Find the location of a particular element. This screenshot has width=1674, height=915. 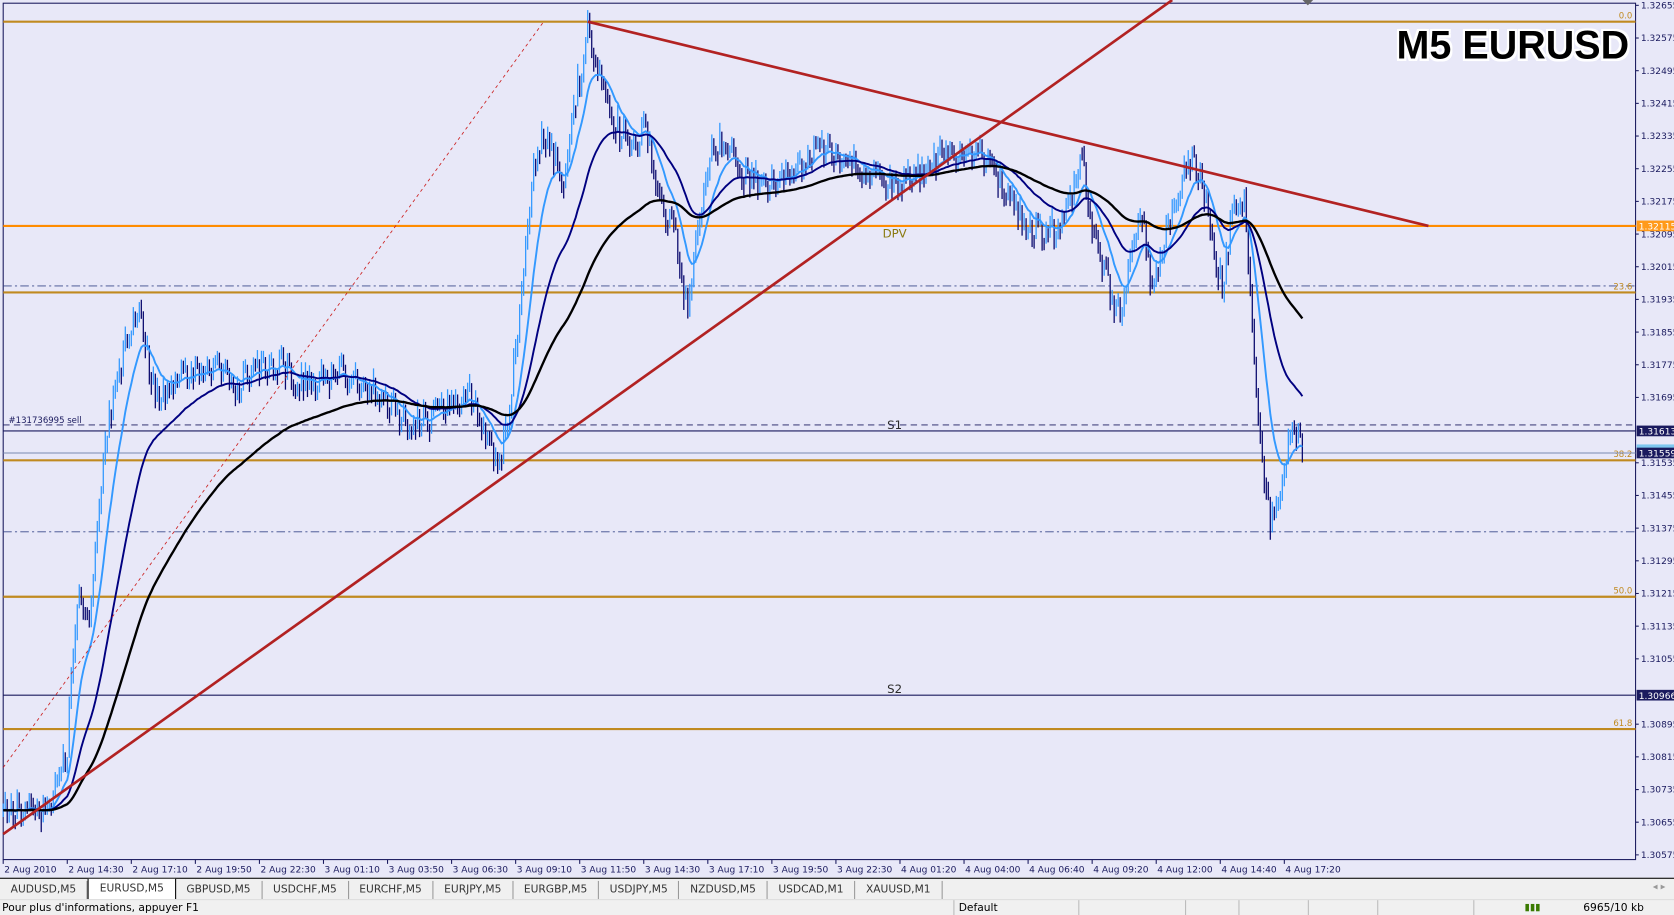

chart-title: M5 EURUSD is located at coordinates (1513, 45).